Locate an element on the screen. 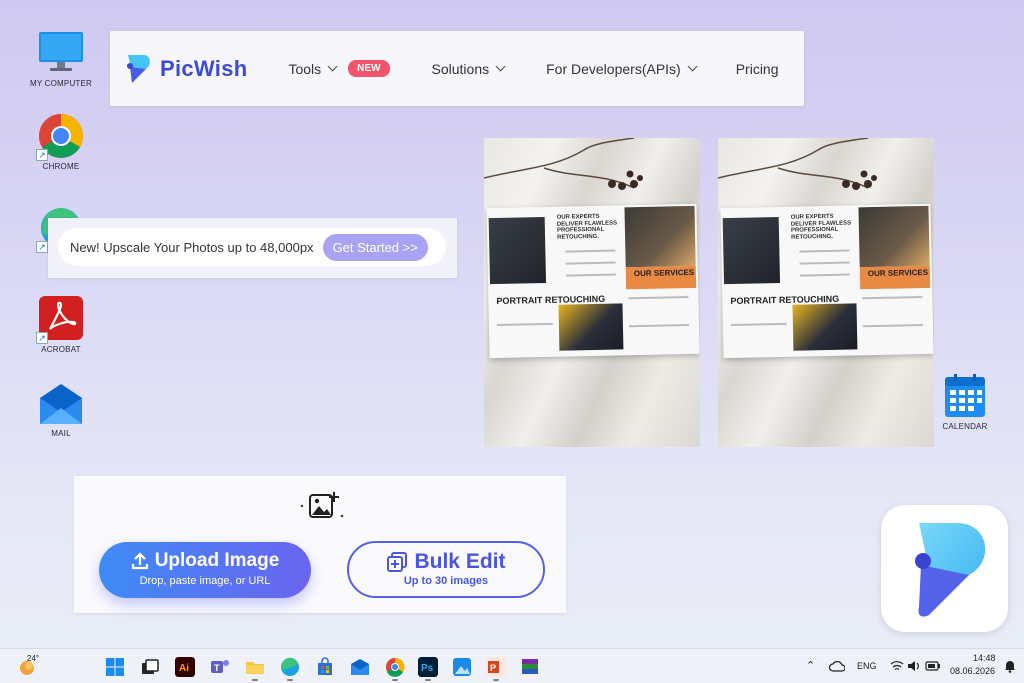 The width and height of the screenshot is (1024, 683). bulk-edit-button: Bulk Edit Up to 30 images is located at coordinates (446, 569).